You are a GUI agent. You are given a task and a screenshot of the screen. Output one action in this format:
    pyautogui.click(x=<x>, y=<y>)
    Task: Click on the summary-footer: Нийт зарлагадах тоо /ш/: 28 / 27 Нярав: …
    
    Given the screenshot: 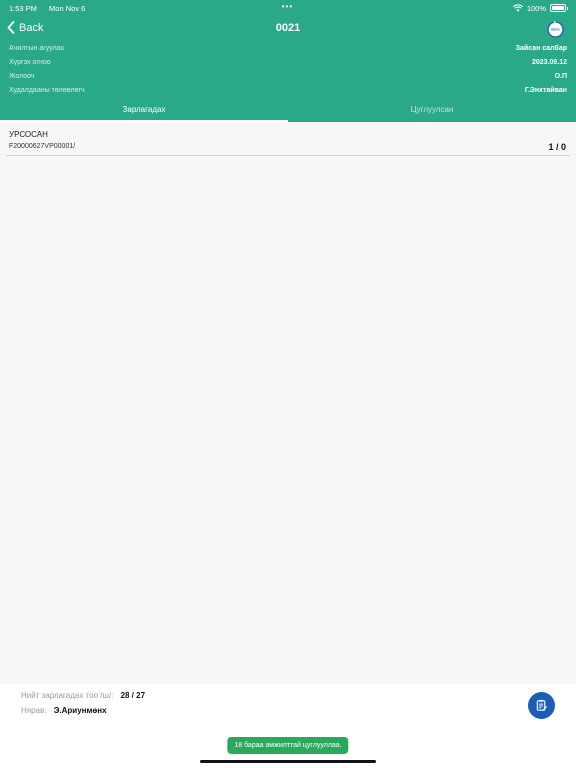 What is the action you would take?
    pyautogui.click(x=288, y=726)
    